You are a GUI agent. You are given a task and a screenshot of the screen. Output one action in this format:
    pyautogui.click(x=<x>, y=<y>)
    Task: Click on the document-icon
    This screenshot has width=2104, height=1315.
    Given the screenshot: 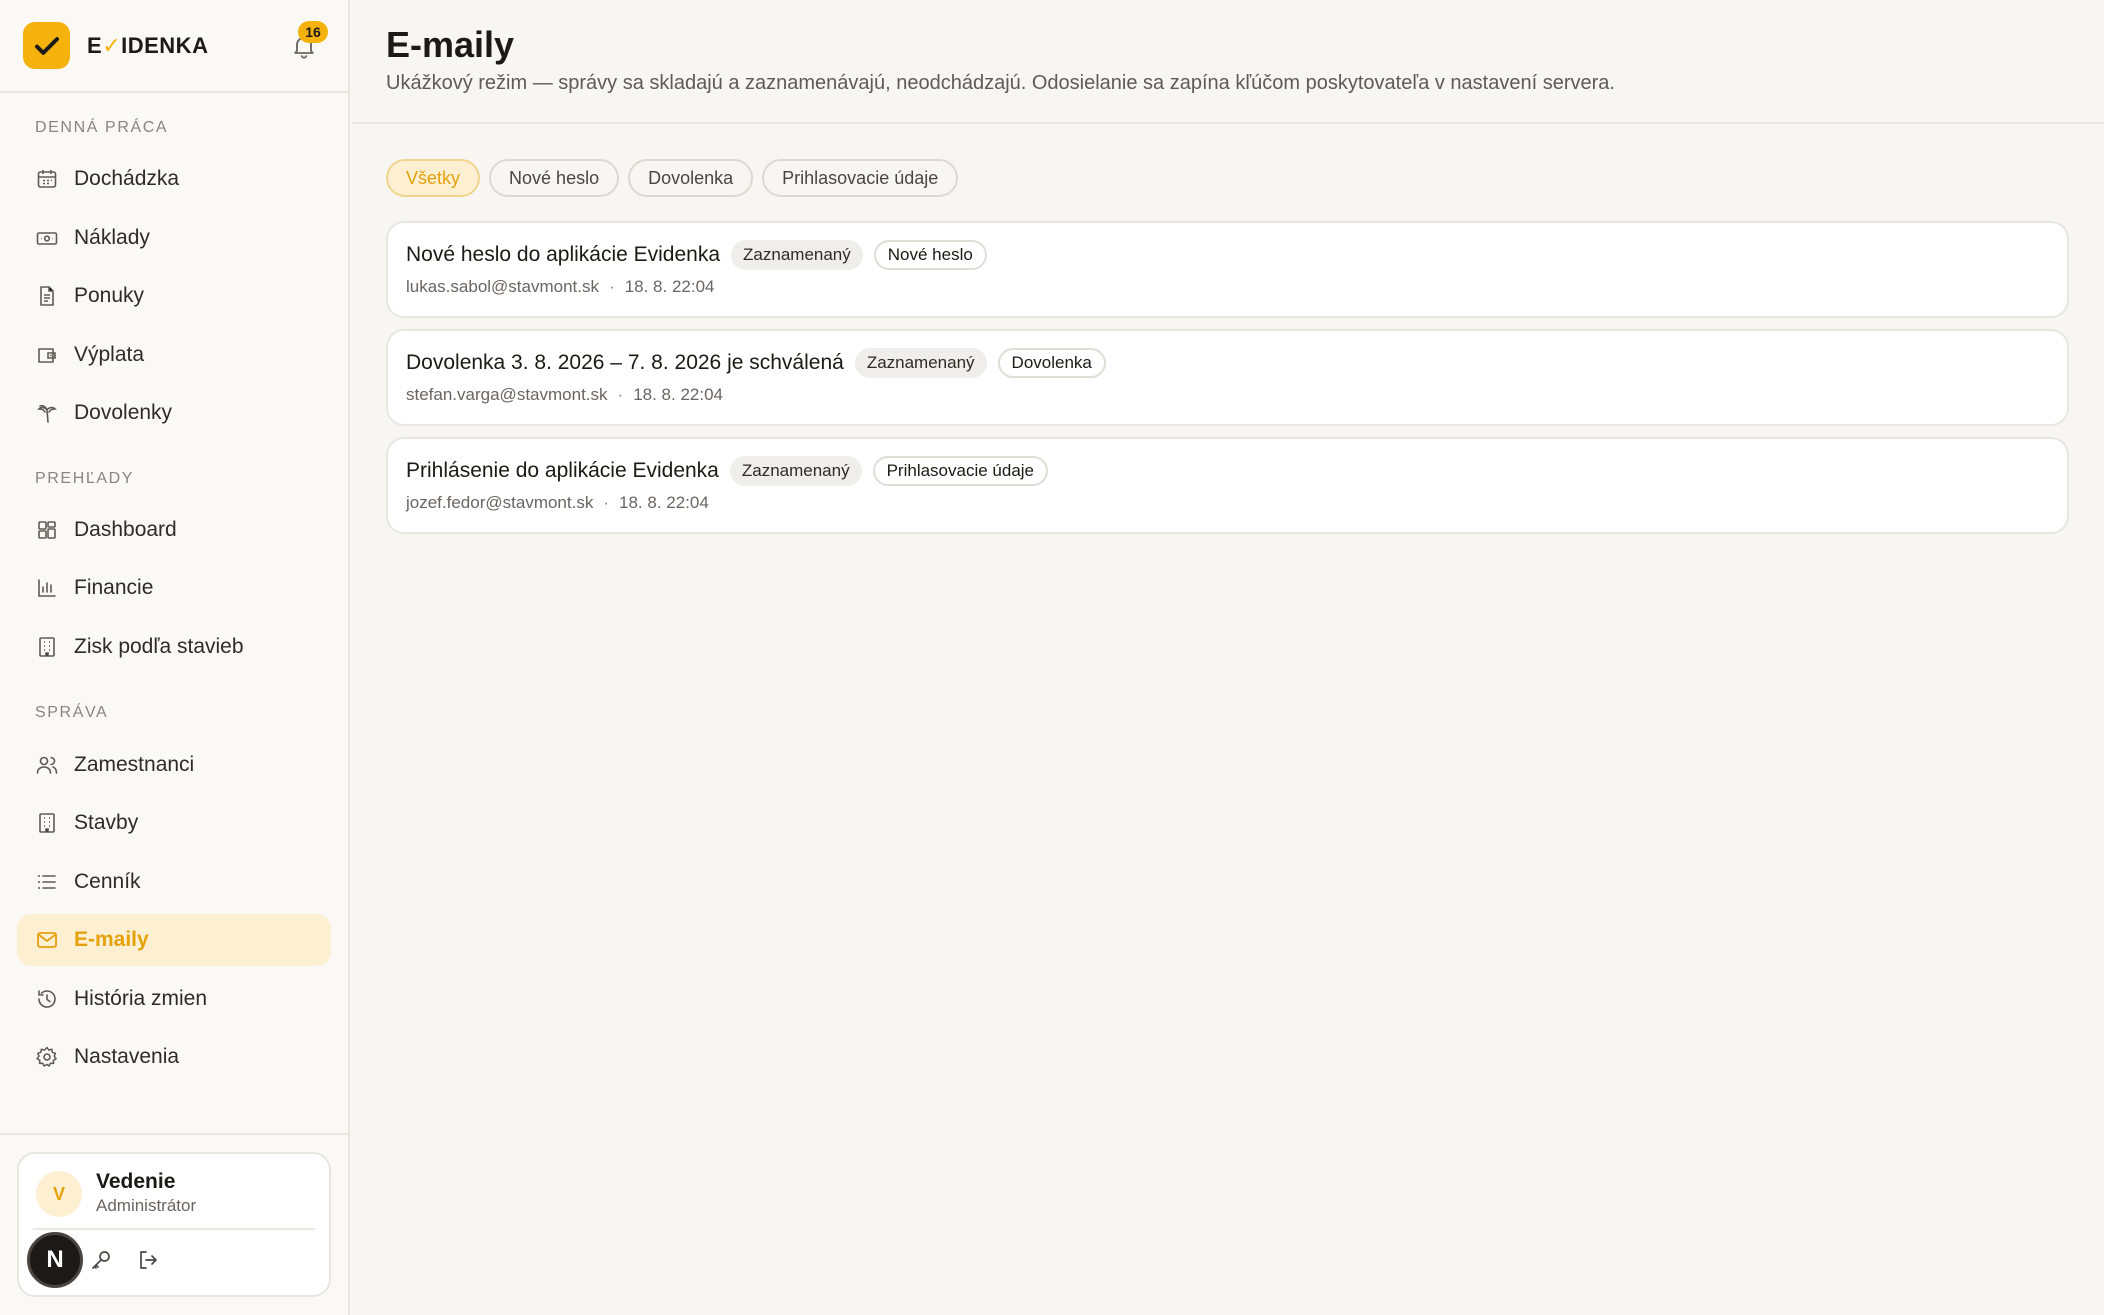 What is the action you would take?
    pyautogui.click(x=47, y=296)
    